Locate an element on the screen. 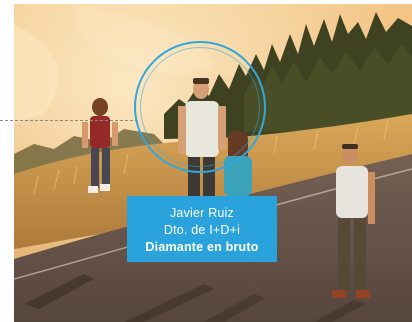  focus-ring-inner is located at coordinates (200, 107).